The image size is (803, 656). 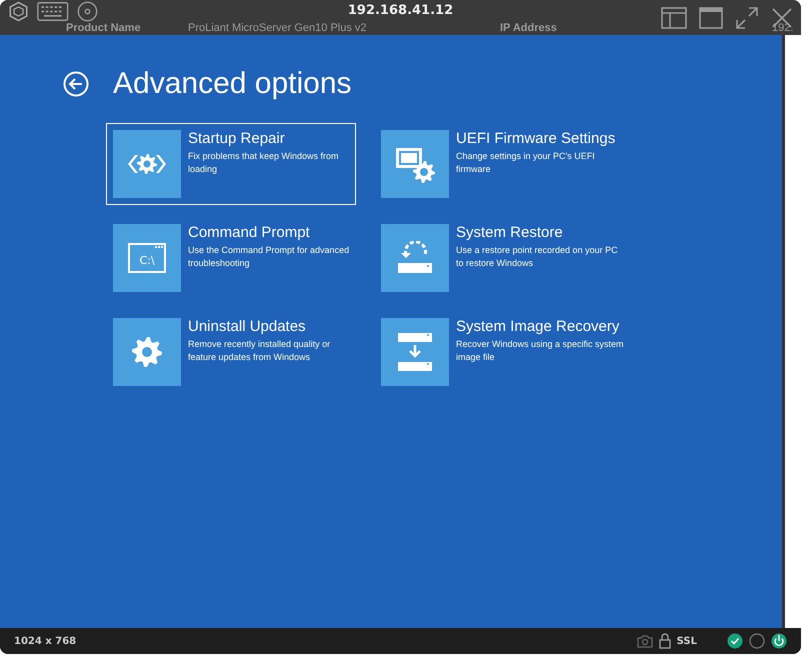 I want to click on option-tile: System Image Recovery Recover Windows using a specific system image file, so click(x=499, y=352).